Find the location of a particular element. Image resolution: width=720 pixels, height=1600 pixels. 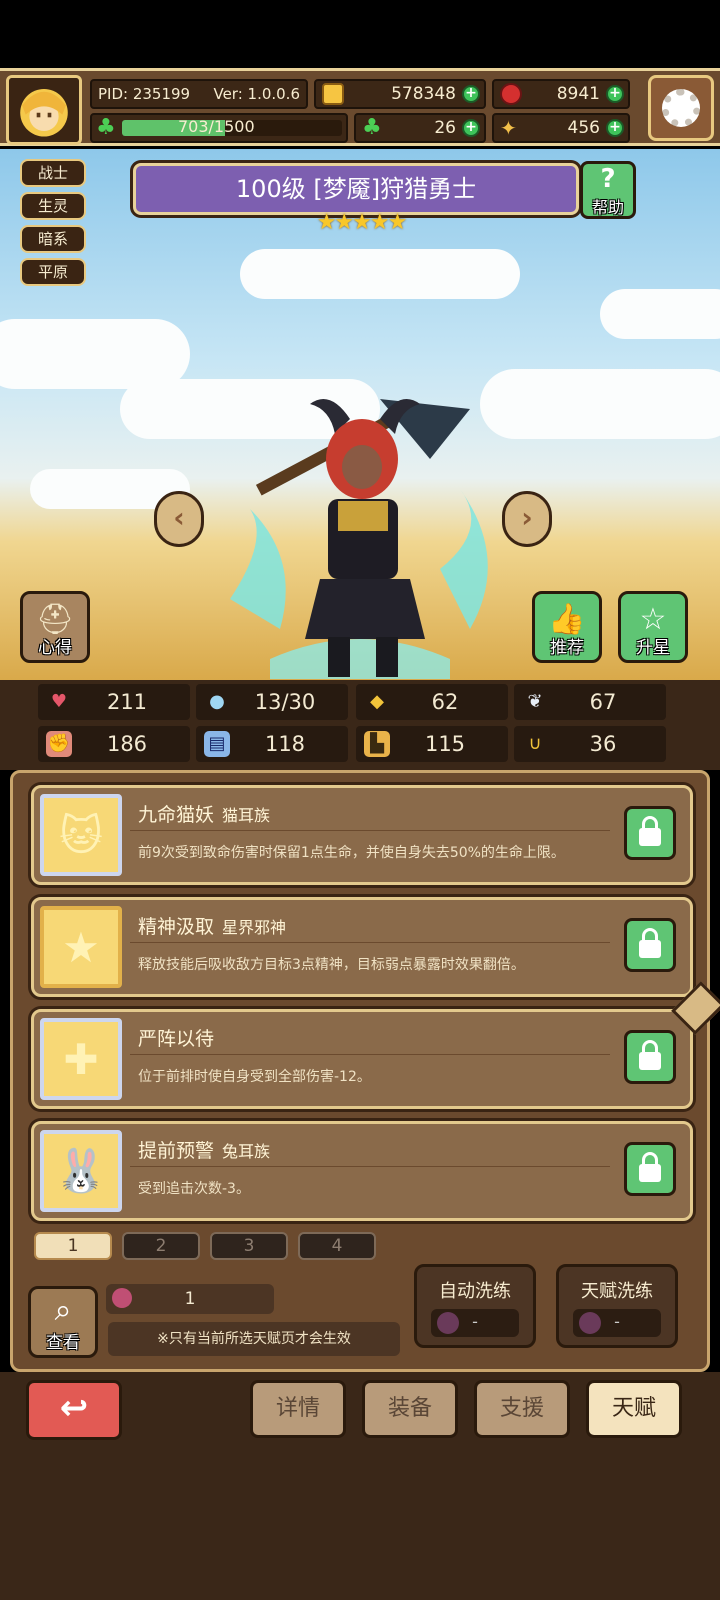

upgrade-star-button: ☆ 升星 is located at coordinates (653, 627).